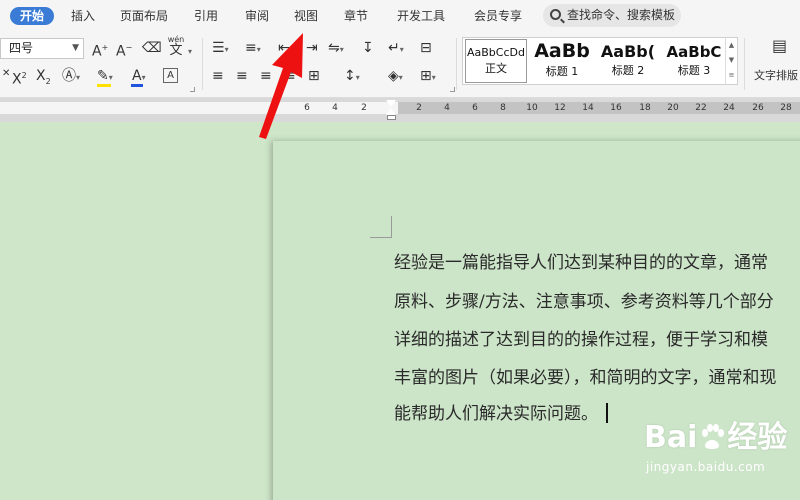 The image size is (800, 500). I want to click on ruler-tick: 6, so click(475, 108).